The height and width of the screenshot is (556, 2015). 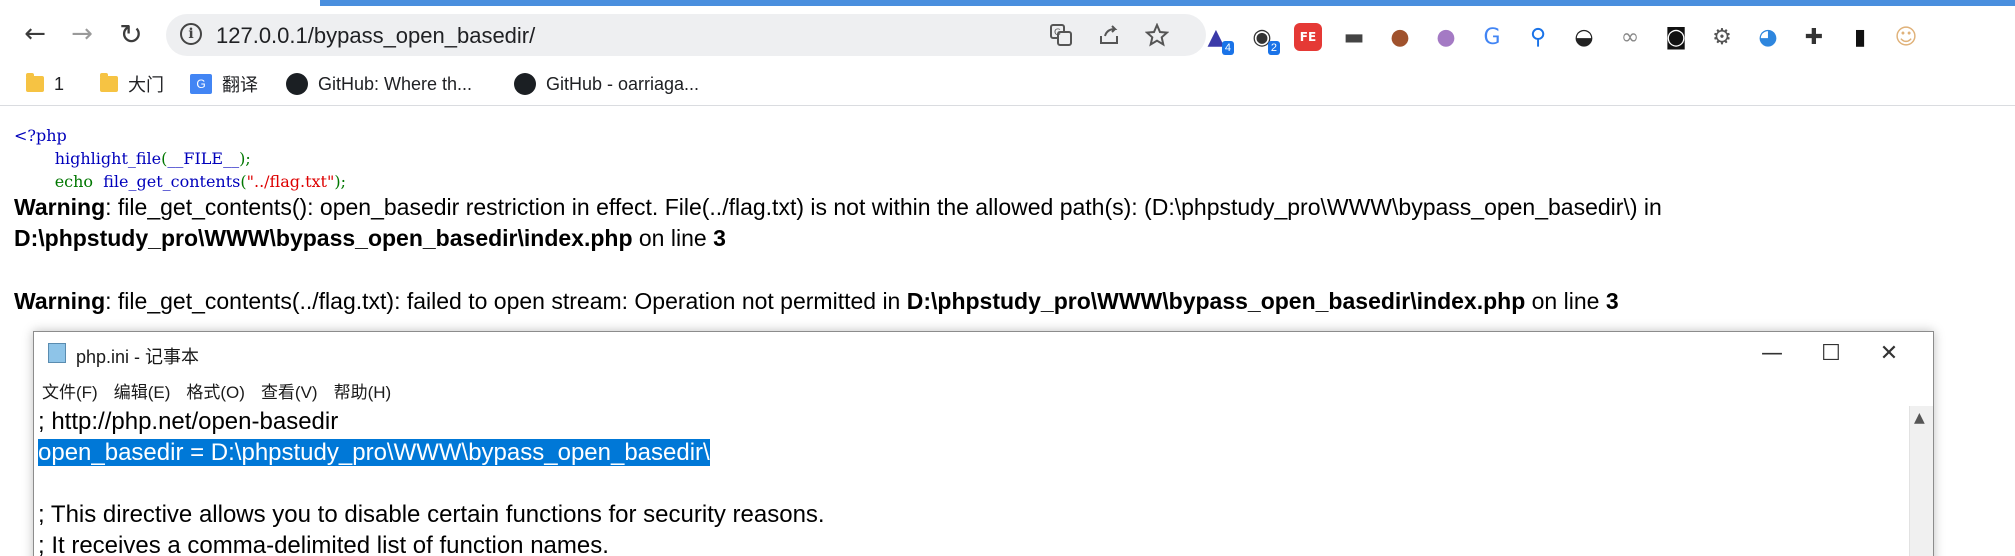 I want to click on maximize-button: ☐, so click(x=1831, y=353).